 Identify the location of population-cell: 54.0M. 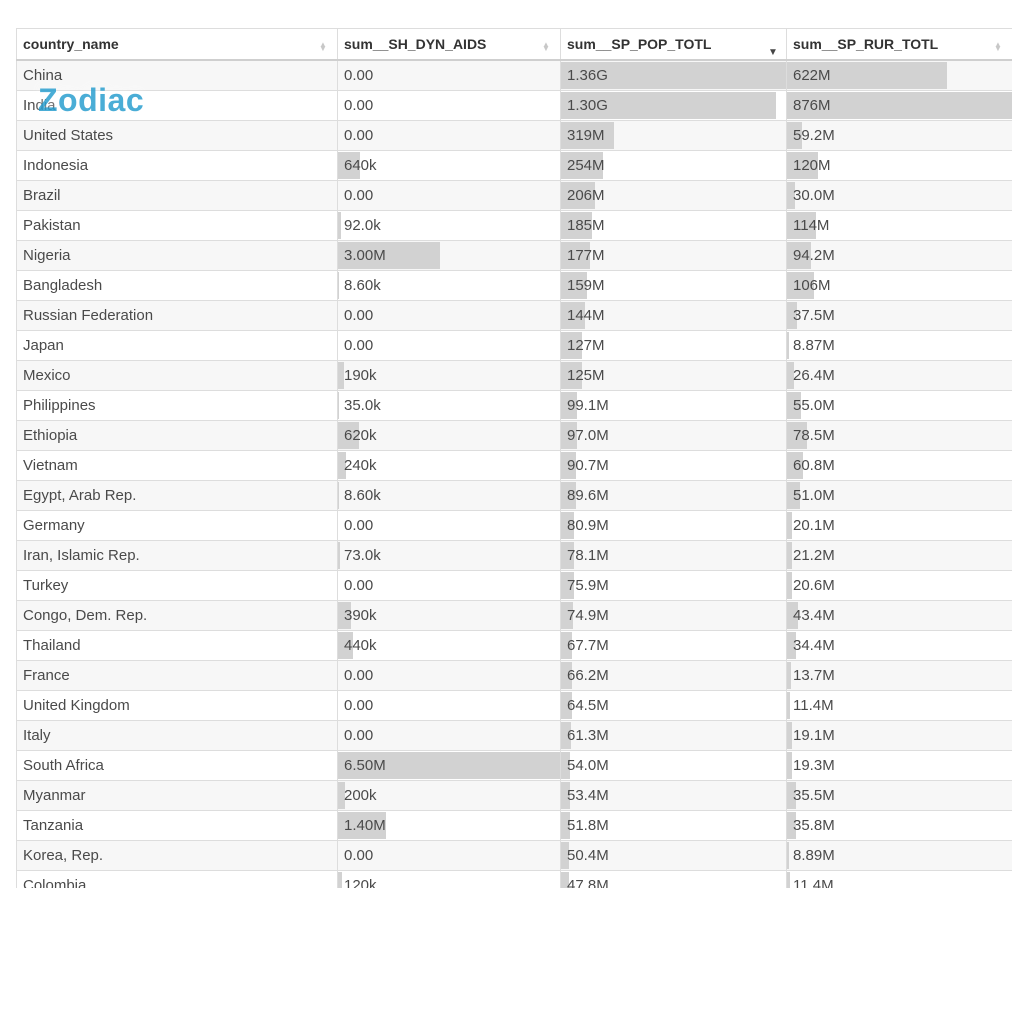
(673, 765).